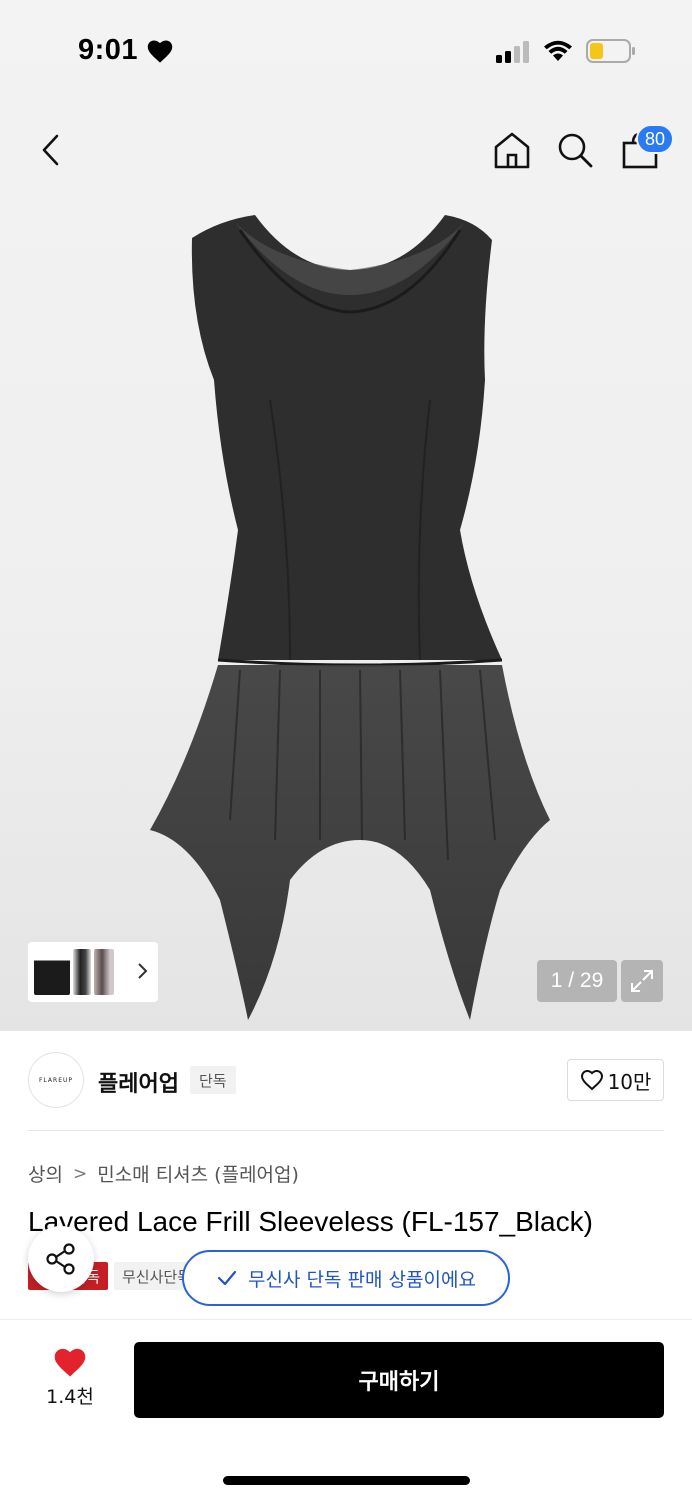 This screenshot has width=692, height=1500. I want to click on brand-exclusive-tag: 단독, so click(213, 1080).